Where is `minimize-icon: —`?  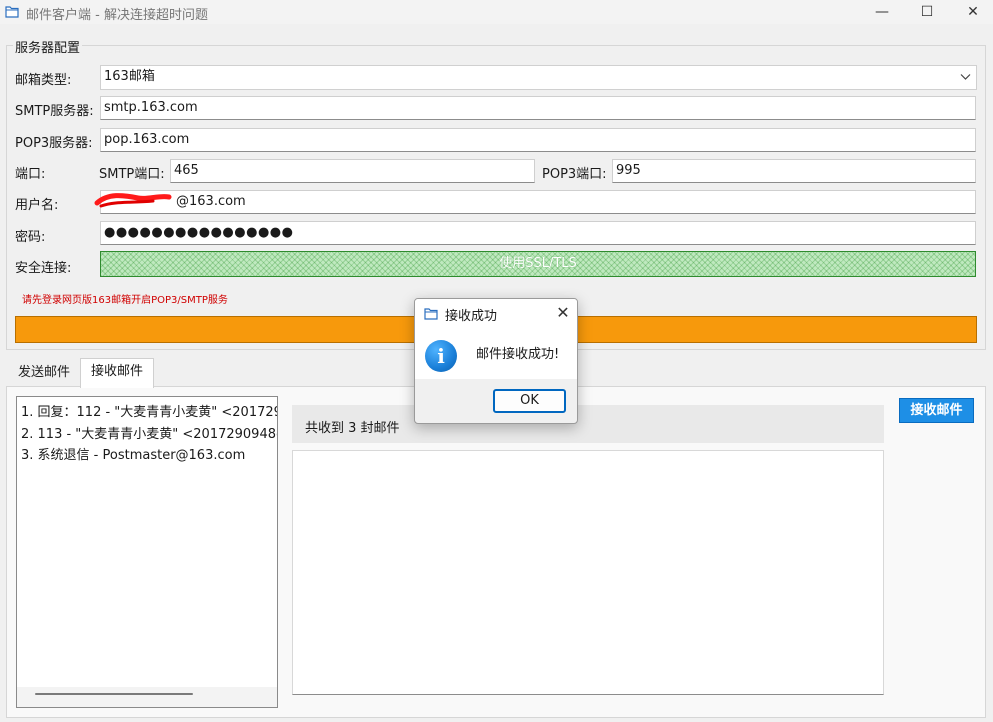
minimize-icon: — is located at coordinates (882, 12).